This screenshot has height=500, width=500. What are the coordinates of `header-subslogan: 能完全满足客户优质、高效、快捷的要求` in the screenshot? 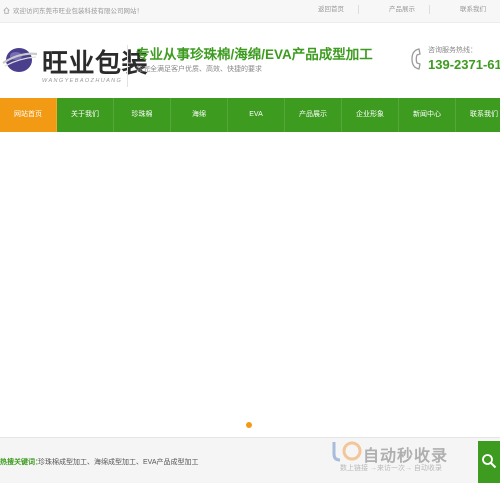 It's located at (199, 69).